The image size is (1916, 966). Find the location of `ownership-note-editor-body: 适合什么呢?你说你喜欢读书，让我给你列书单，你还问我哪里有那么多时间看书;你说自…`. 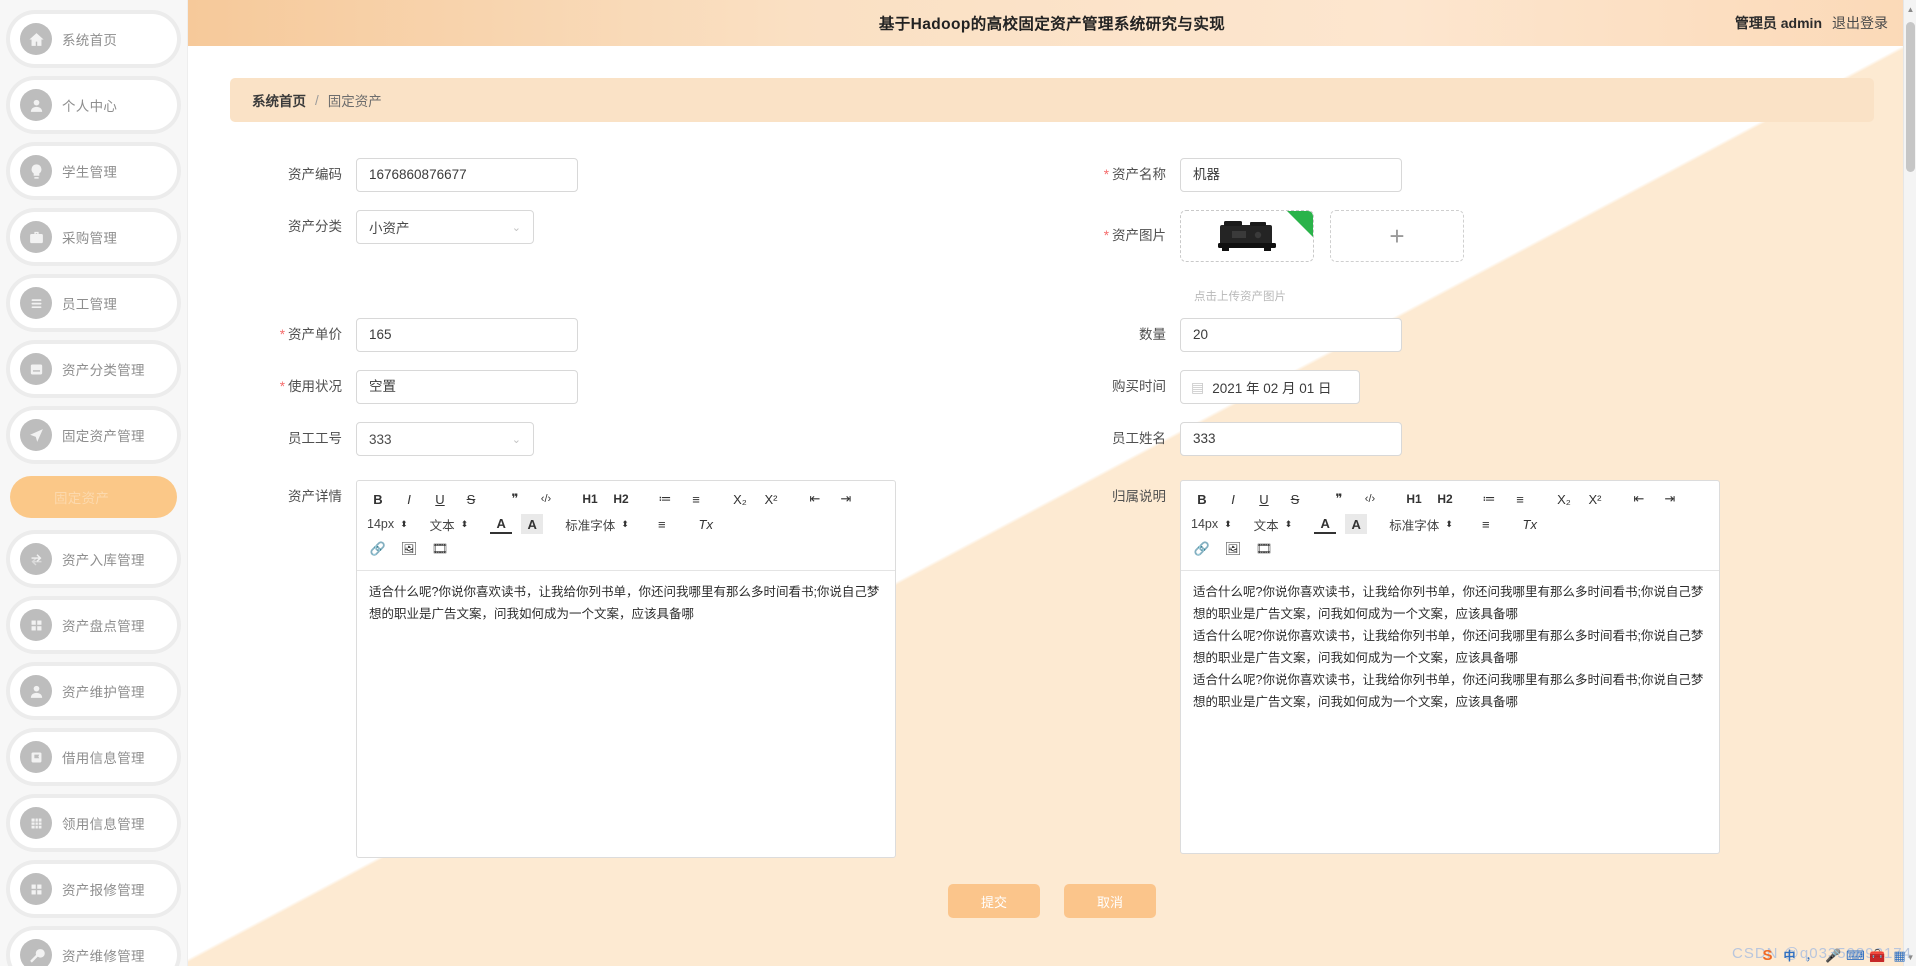

ownership-note-editor-body: 适合什么呢?你说你喜欢读书，让我给你列书单，你还问我哪里有那么多时间看书;你说自… is located at coordinates (1450, 712).